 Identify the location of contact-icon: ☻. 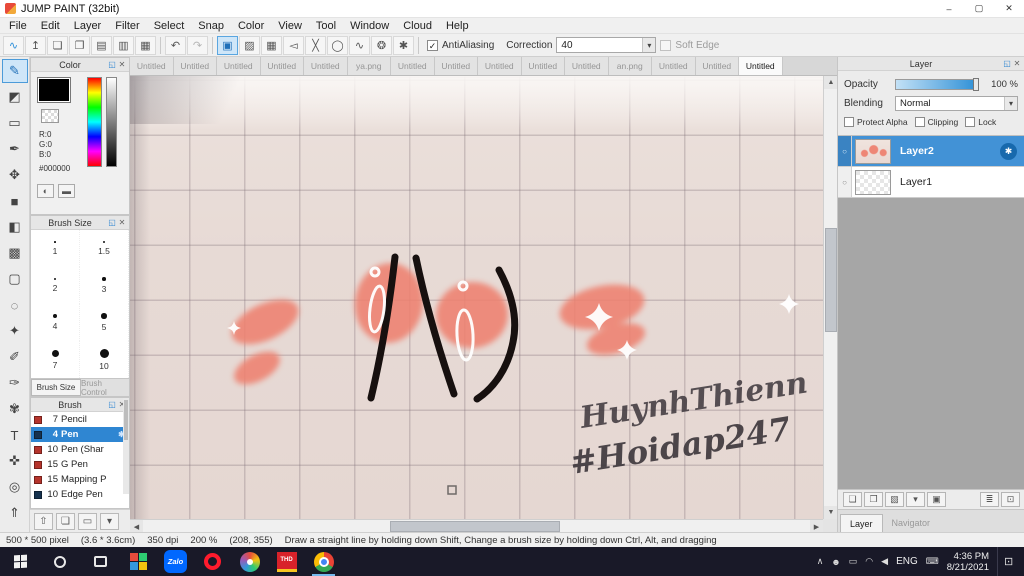
(835, 562).